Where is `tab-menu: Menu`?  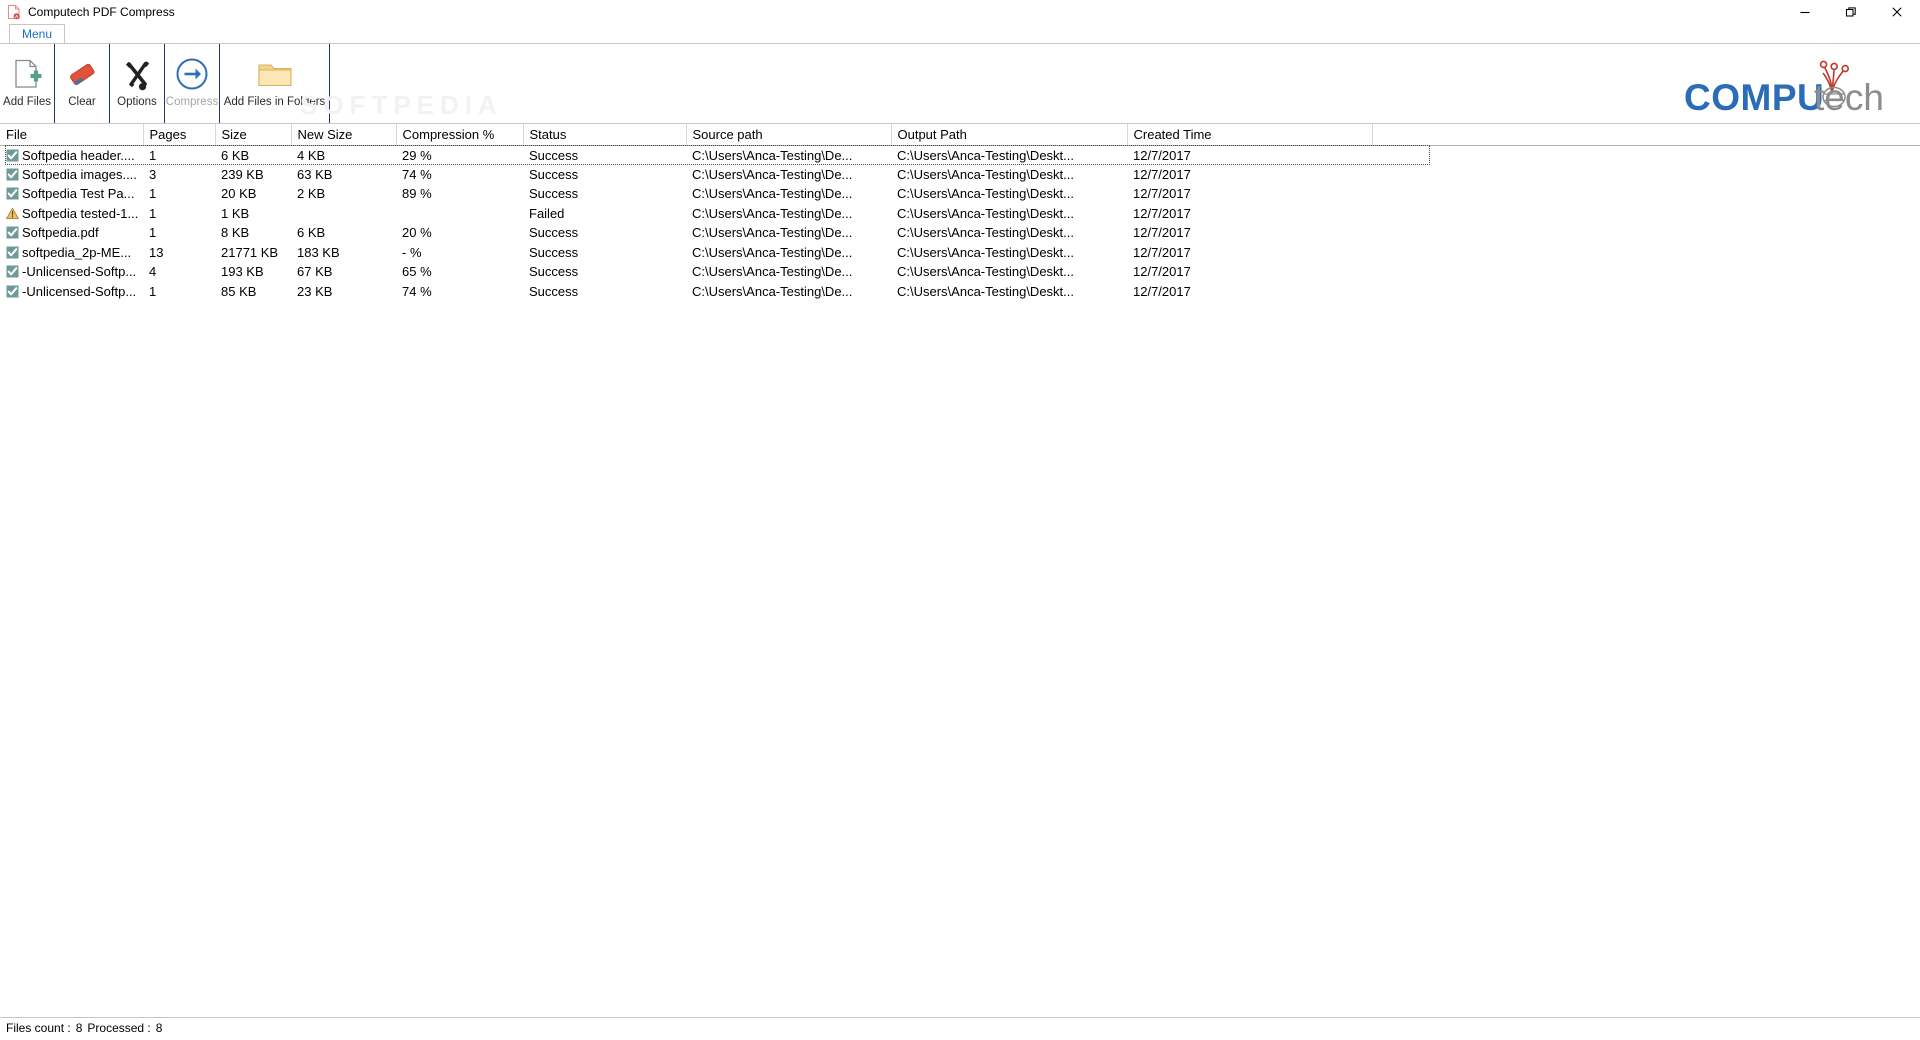
tab-menu: Menu is located at coordinates (37, 33).